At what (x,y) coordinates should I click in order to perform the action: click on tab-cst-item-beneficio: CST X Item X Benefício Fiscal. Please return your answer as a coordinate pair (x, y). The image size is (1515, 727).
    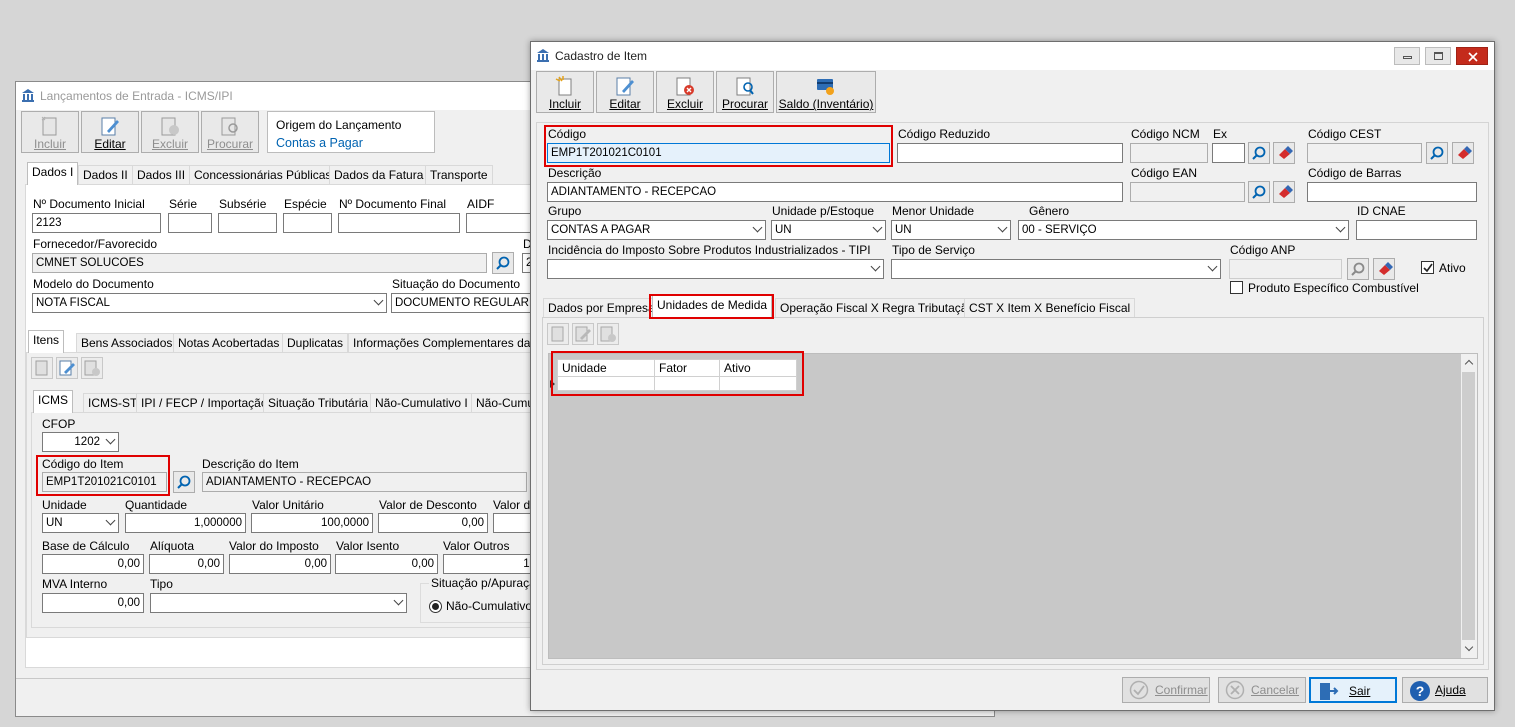
    Looking at the image, I should click on (1050, 308).